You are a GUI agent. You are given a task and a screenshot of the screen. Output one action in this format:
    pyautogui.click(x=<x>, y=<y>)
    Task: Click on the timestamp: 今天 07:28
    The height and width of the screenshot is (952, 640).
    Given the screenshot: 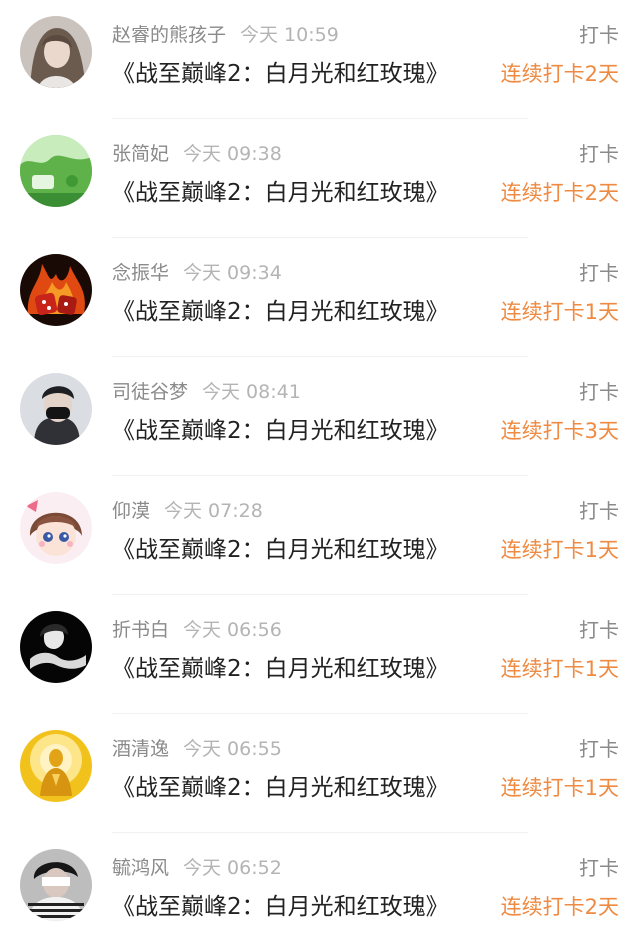 What is the action you would take?
    pyautogui.click(x=213, y=511)
    